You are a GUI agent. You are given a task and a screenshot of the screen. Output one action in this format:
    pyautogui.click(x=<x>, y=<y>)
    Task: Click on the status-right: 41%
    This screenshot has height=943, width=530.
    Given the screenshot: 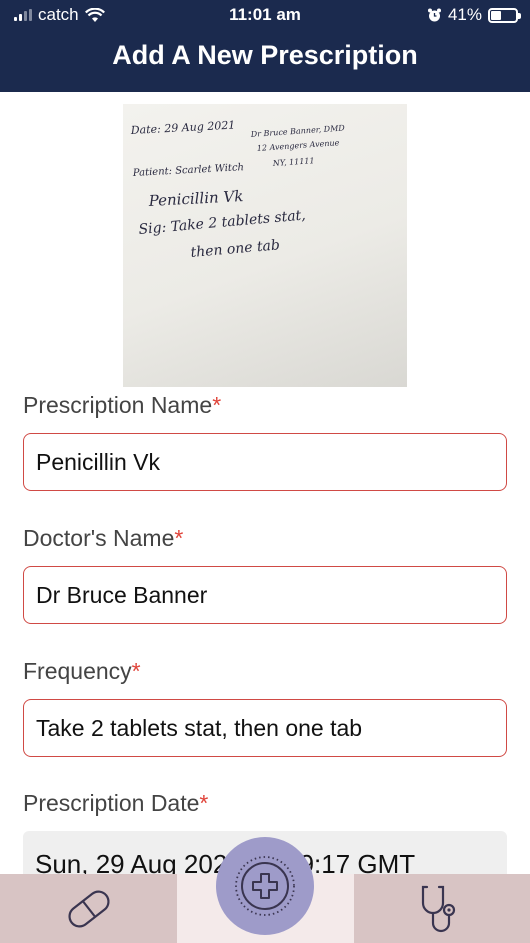 What is the action you would take?
    pyautogui.click(x=474, y=15)
    